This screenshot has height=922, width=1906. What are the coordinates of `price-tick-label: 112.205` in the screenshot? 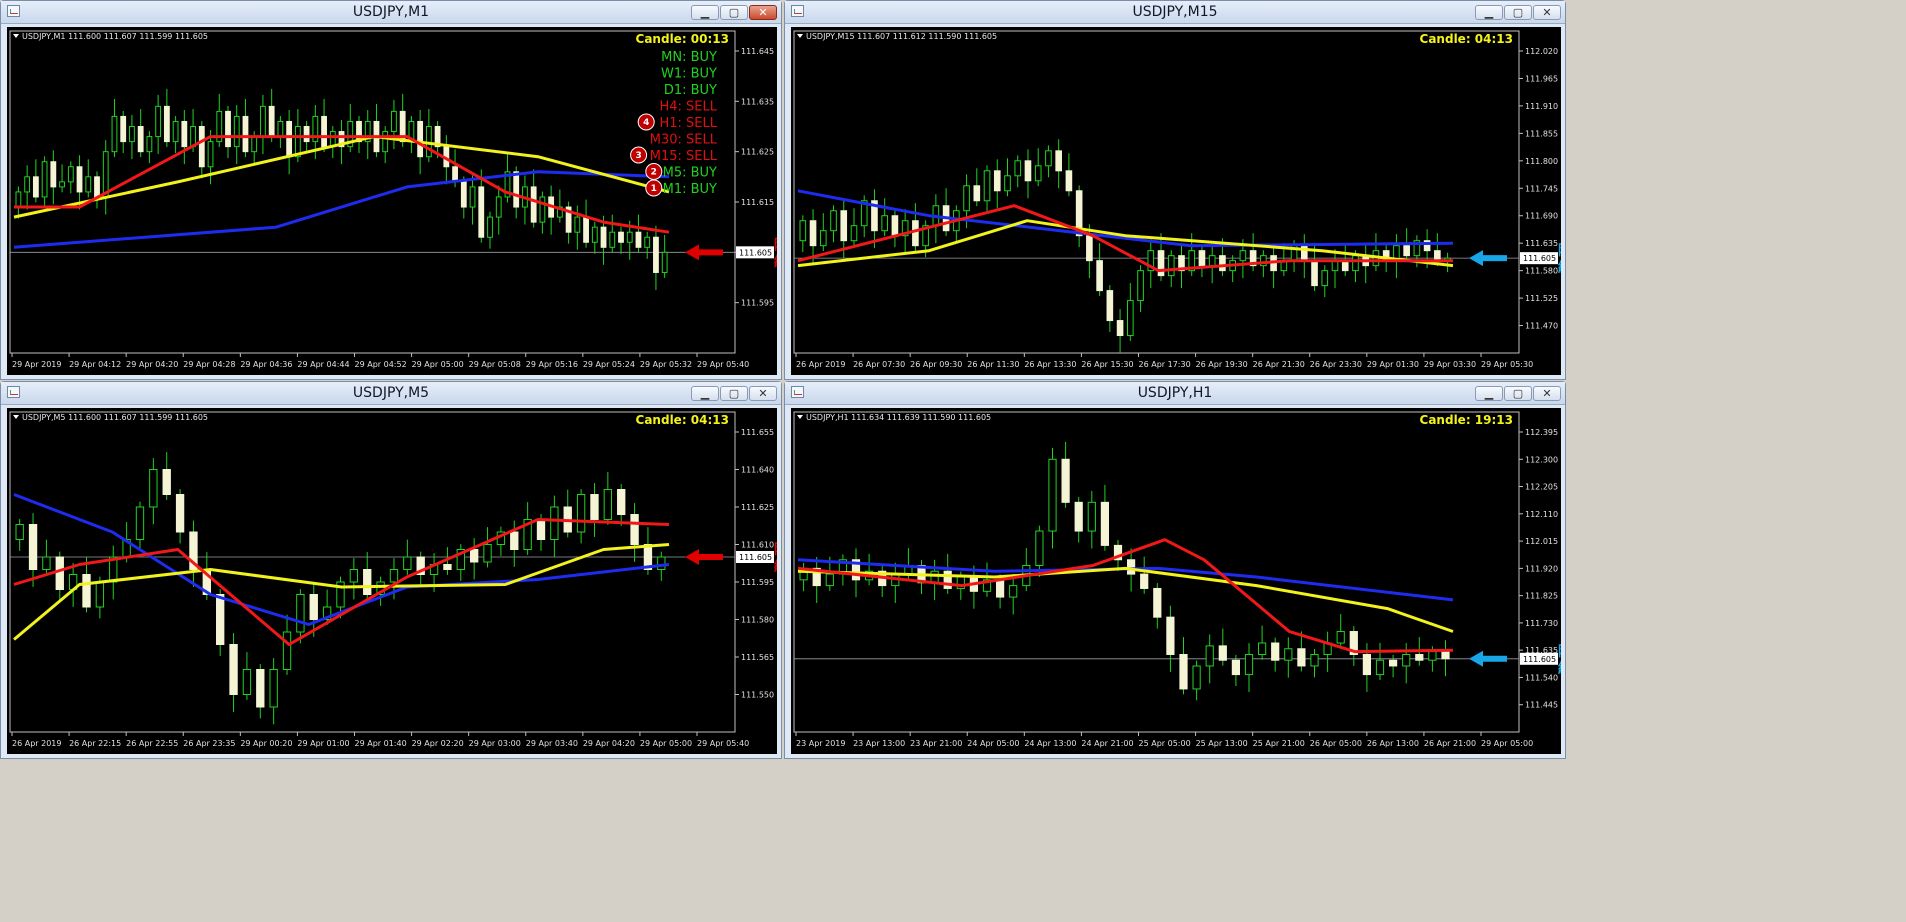 It's located at (1541, 487).